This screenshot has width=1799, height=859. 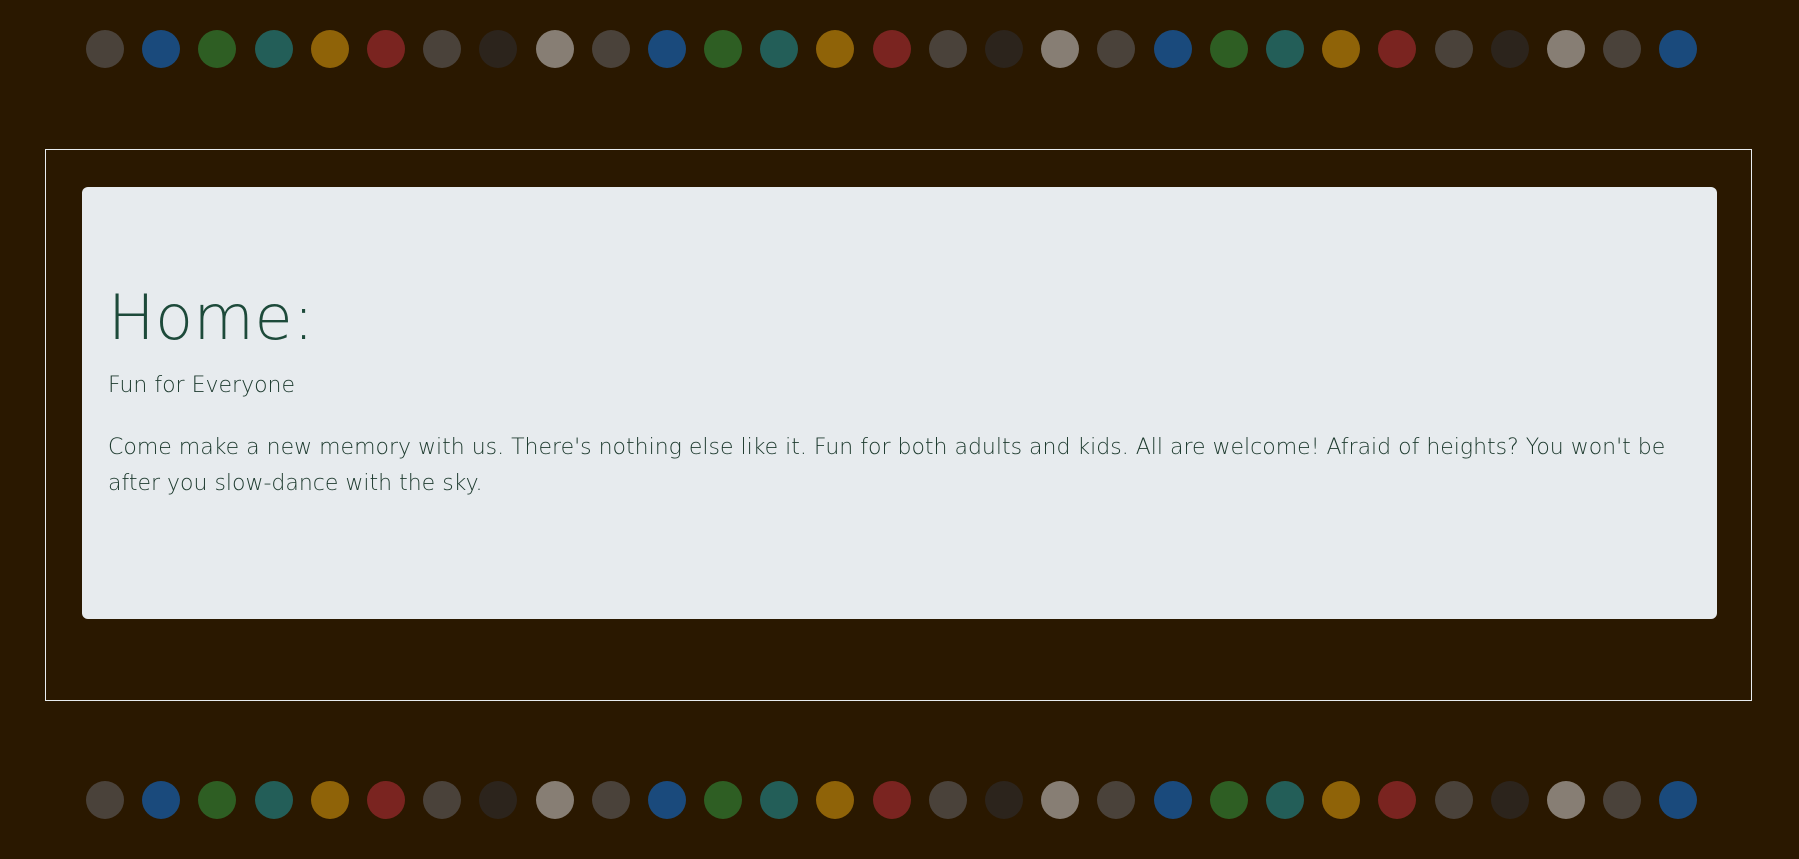 What do you see at coordinates (211, 317) in the screenshot?
I see `page-title: Home:` at bounding box center [211, 317].